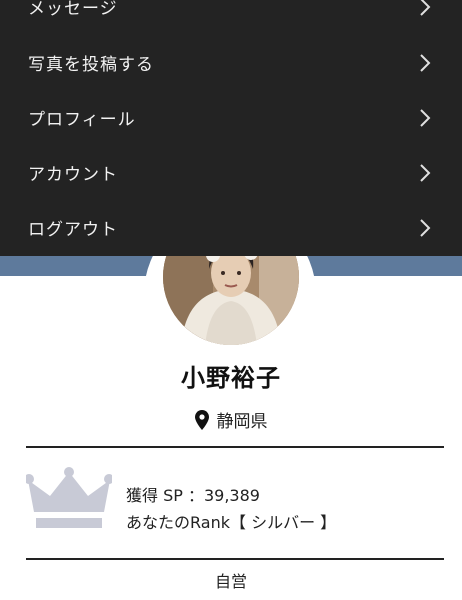 The image size is (462, 600). What do you see at coordinates (91, 65) in the screenshot?
I see `menu-item-label: 写真を投稿する` at bounding box center [91, 65].